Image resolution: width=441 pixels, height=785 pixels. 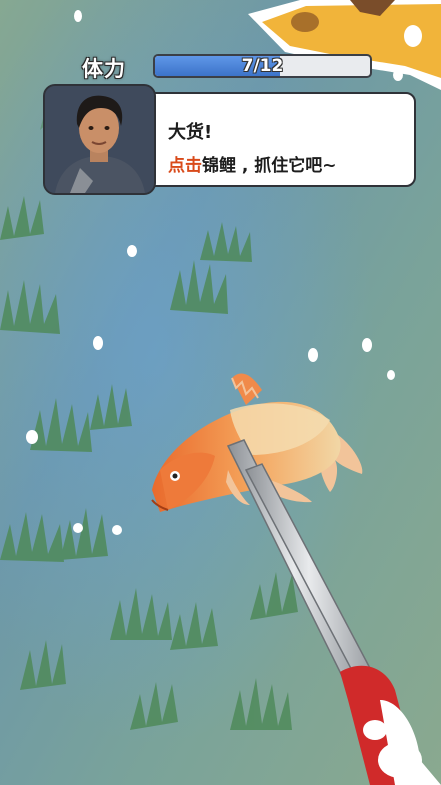 I want to click on dialog-line-2: 点击锦鲤 , 抓住它吧~, so click(x=252, y=163).